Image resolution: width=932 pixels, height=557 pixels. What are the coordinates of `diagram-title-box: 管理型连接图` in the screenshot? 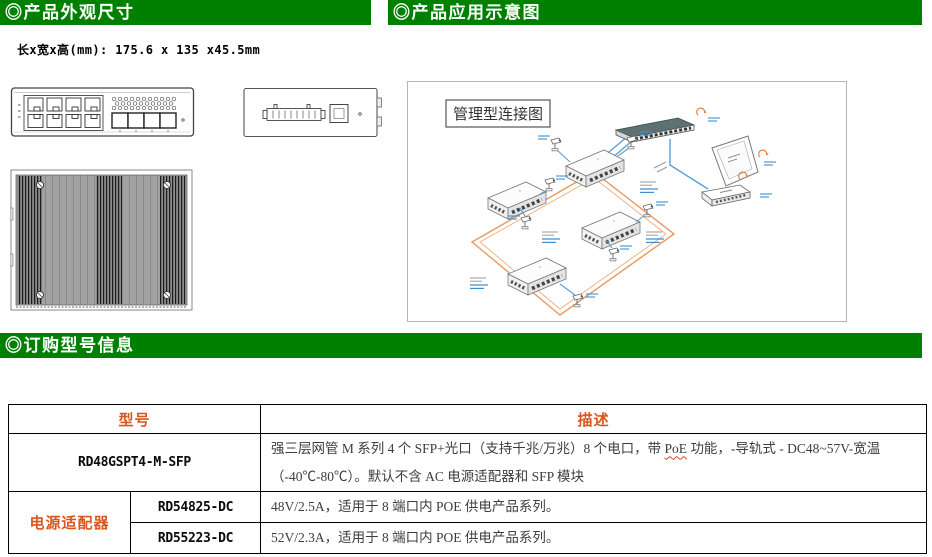 It's located at (498, 113).